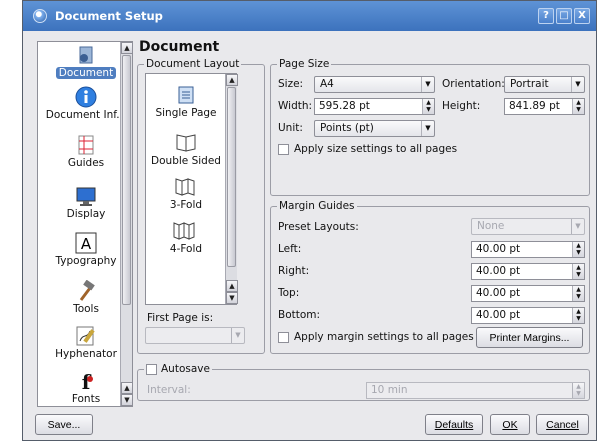 The image size is (605, 441). I want to click on sidebar-item-label: Hyphenator, so click(86, 354).